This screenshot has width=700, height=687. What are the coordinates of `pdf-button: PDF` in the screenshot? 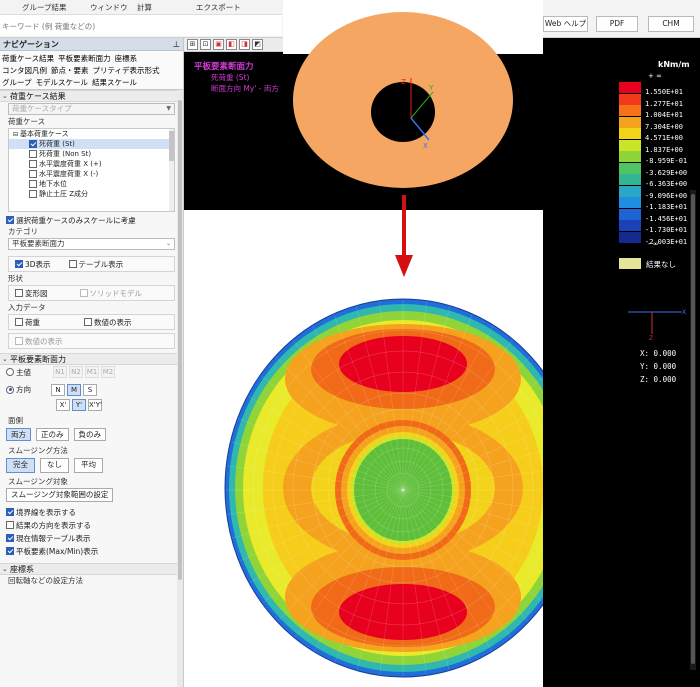 It's located at (617, 24).